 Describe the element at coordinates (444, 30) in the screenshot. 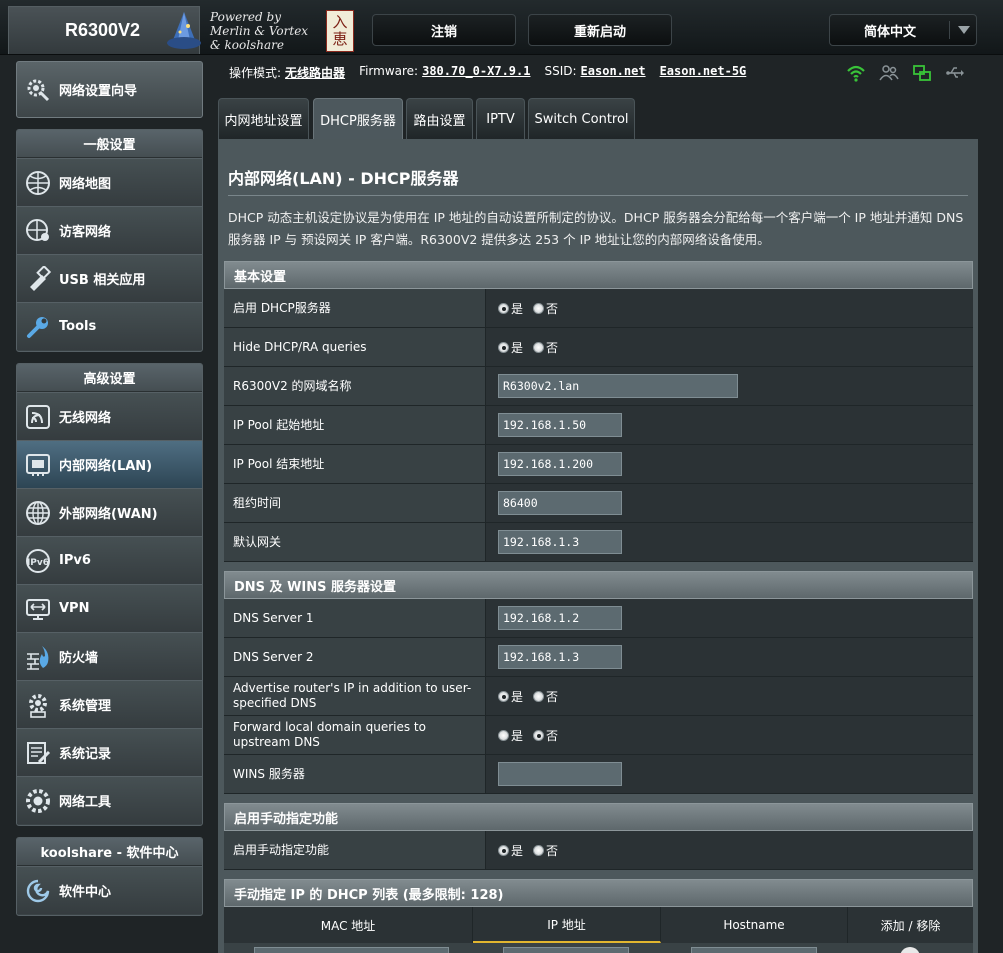

I see `logout-button: 注销` at that location.